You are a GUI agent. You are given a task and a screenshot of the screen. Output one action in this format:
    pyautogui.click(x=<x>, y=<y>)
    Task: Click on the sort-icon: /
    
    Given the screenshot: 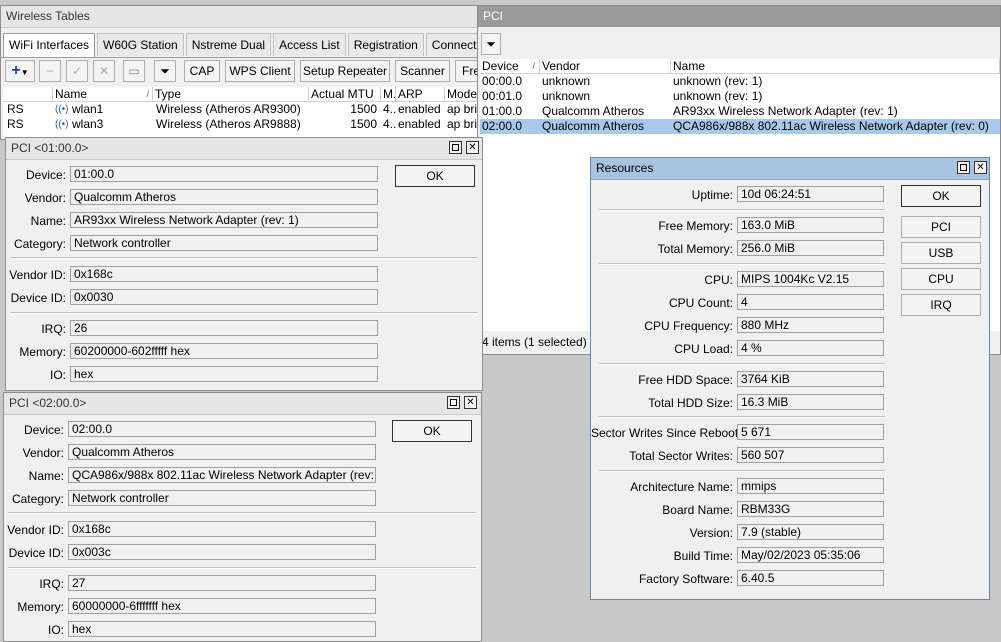 What is the action you would take?
    pyautogui.click(x=147, y=94)
    